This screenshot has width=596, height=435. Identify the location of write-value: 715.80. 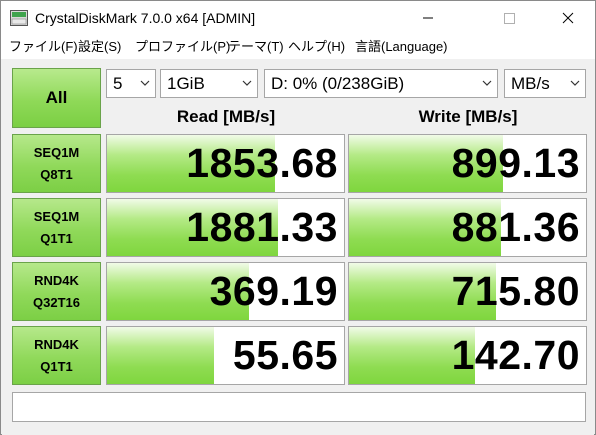
(515, 291).